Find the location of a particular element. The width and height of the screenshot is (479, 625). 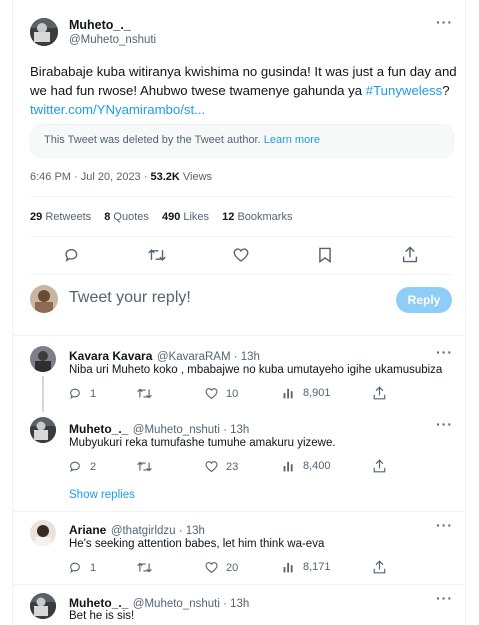

reply-text: Bet he is sis! is located at coordinates (102, 616).